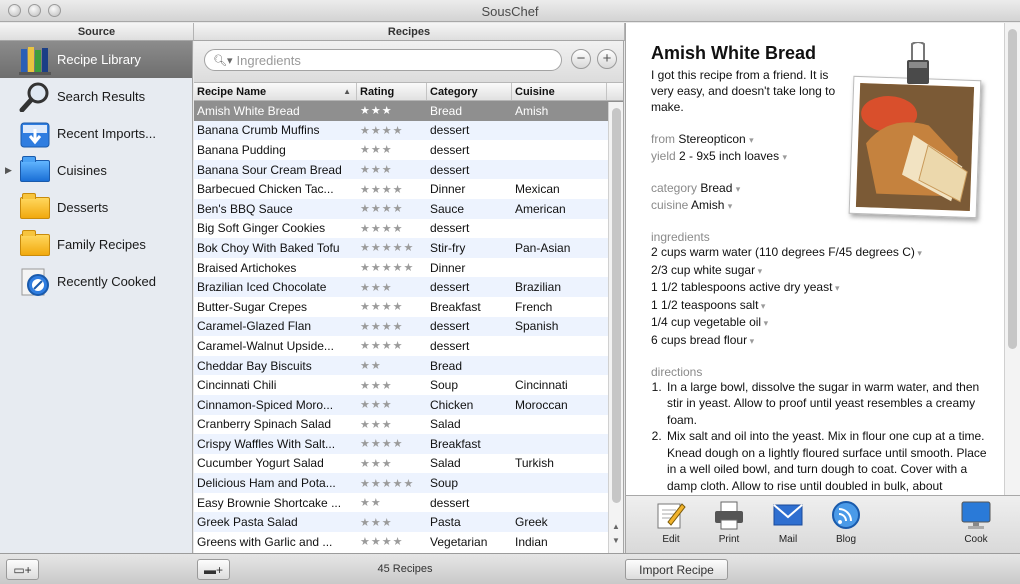 The height and width of the screenshot is (584, 1020). What do you see at coordinates (409, 32) in the screenshot?
I see `recipes-header: Recipes` at bounding box center [409, 32].